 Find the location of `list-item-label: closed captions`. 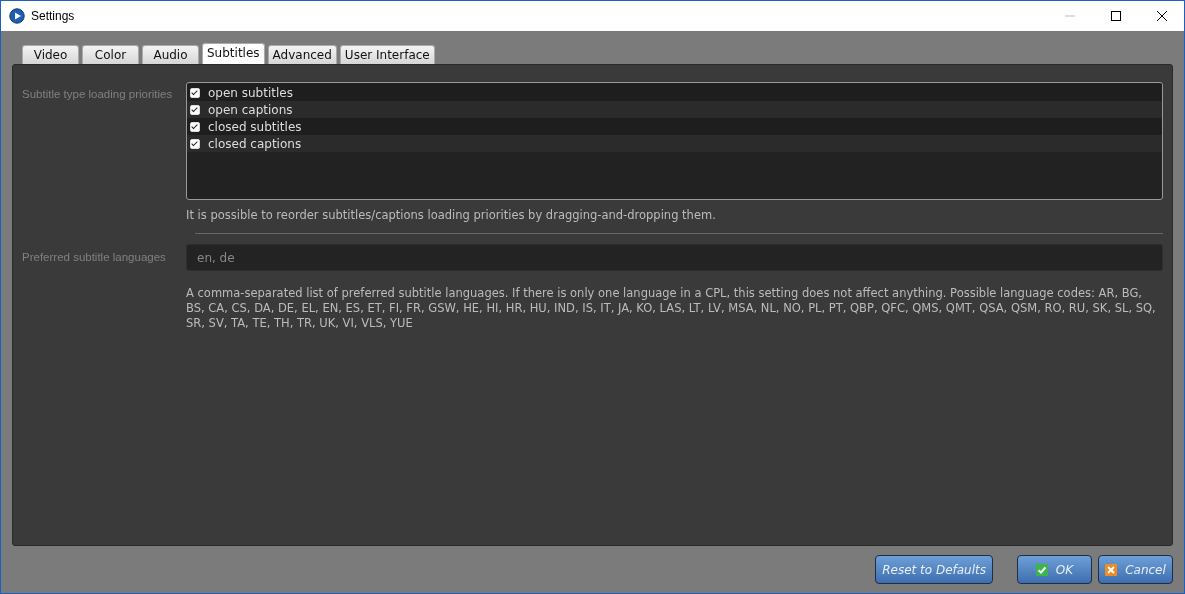

list-item-label: closed captions is located at coordinates (255, 143).